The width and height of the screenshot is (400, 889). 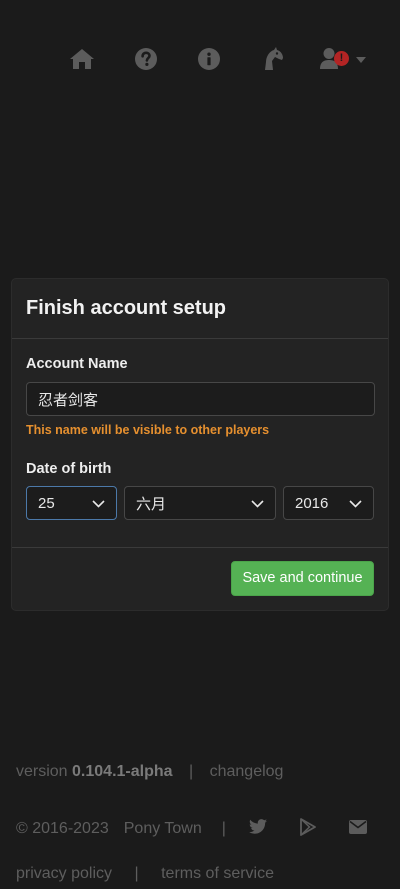 I want to click on account-name-input, so click(x=200, y=399).